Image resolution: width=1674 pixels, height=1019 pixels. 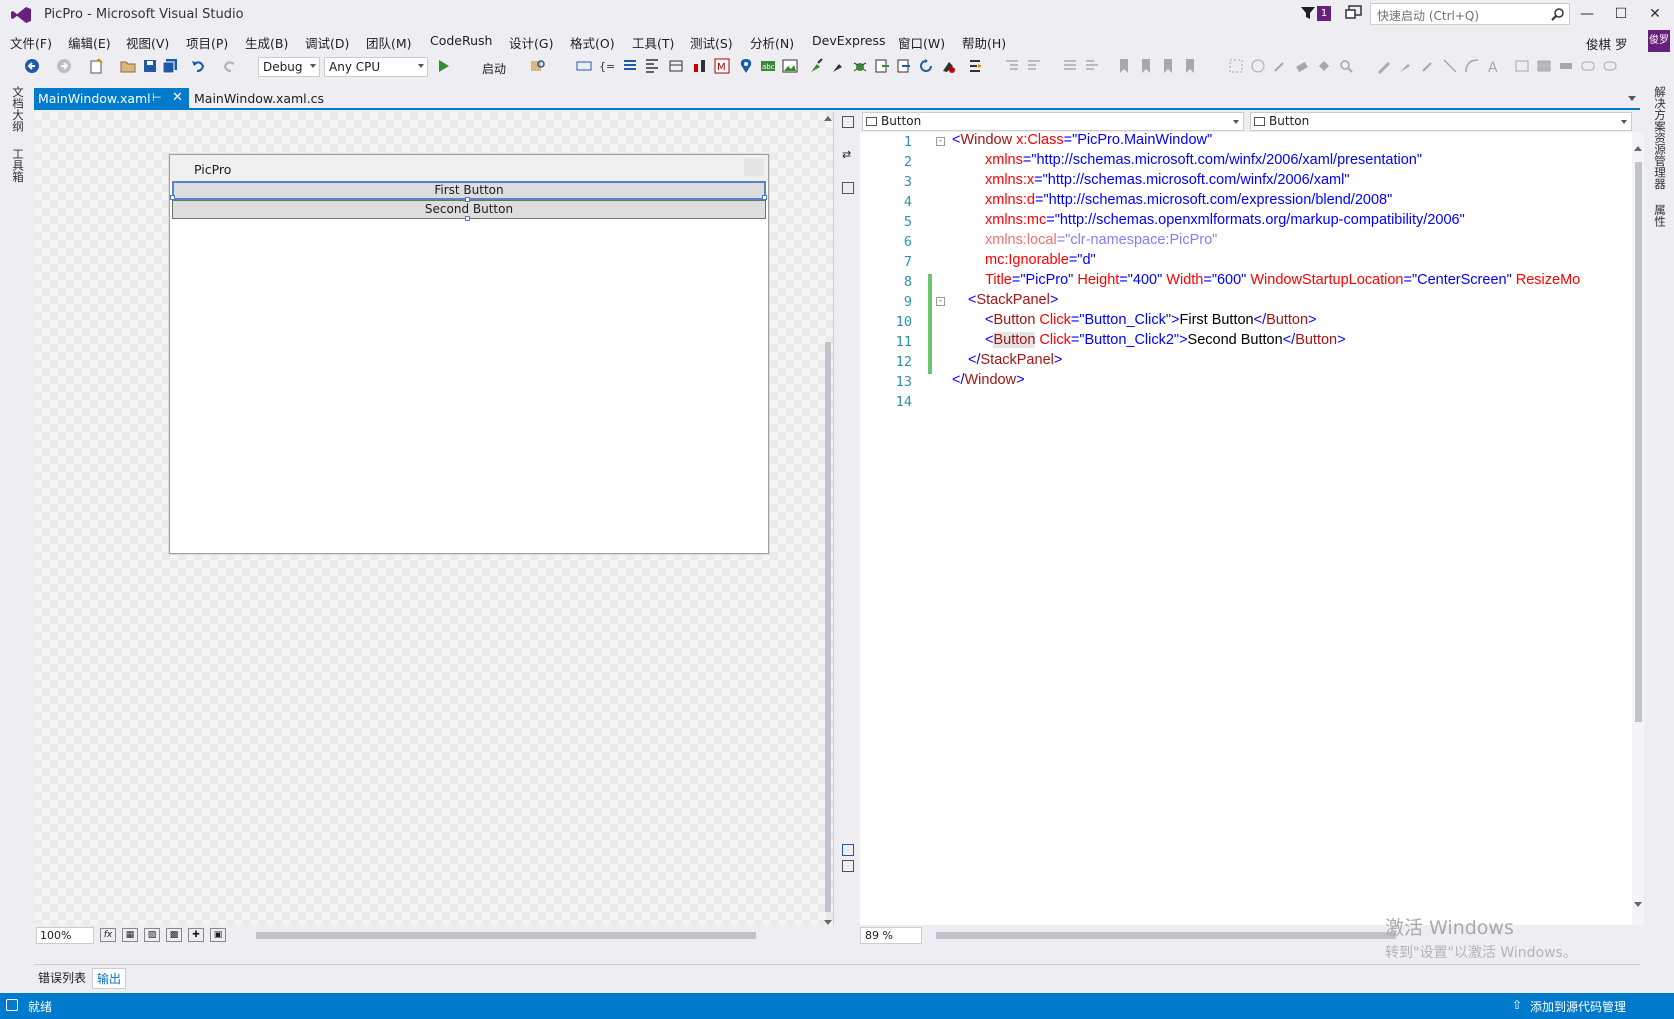 I want to click on menu-help: 帮助(H), so click(x=984, y=42).